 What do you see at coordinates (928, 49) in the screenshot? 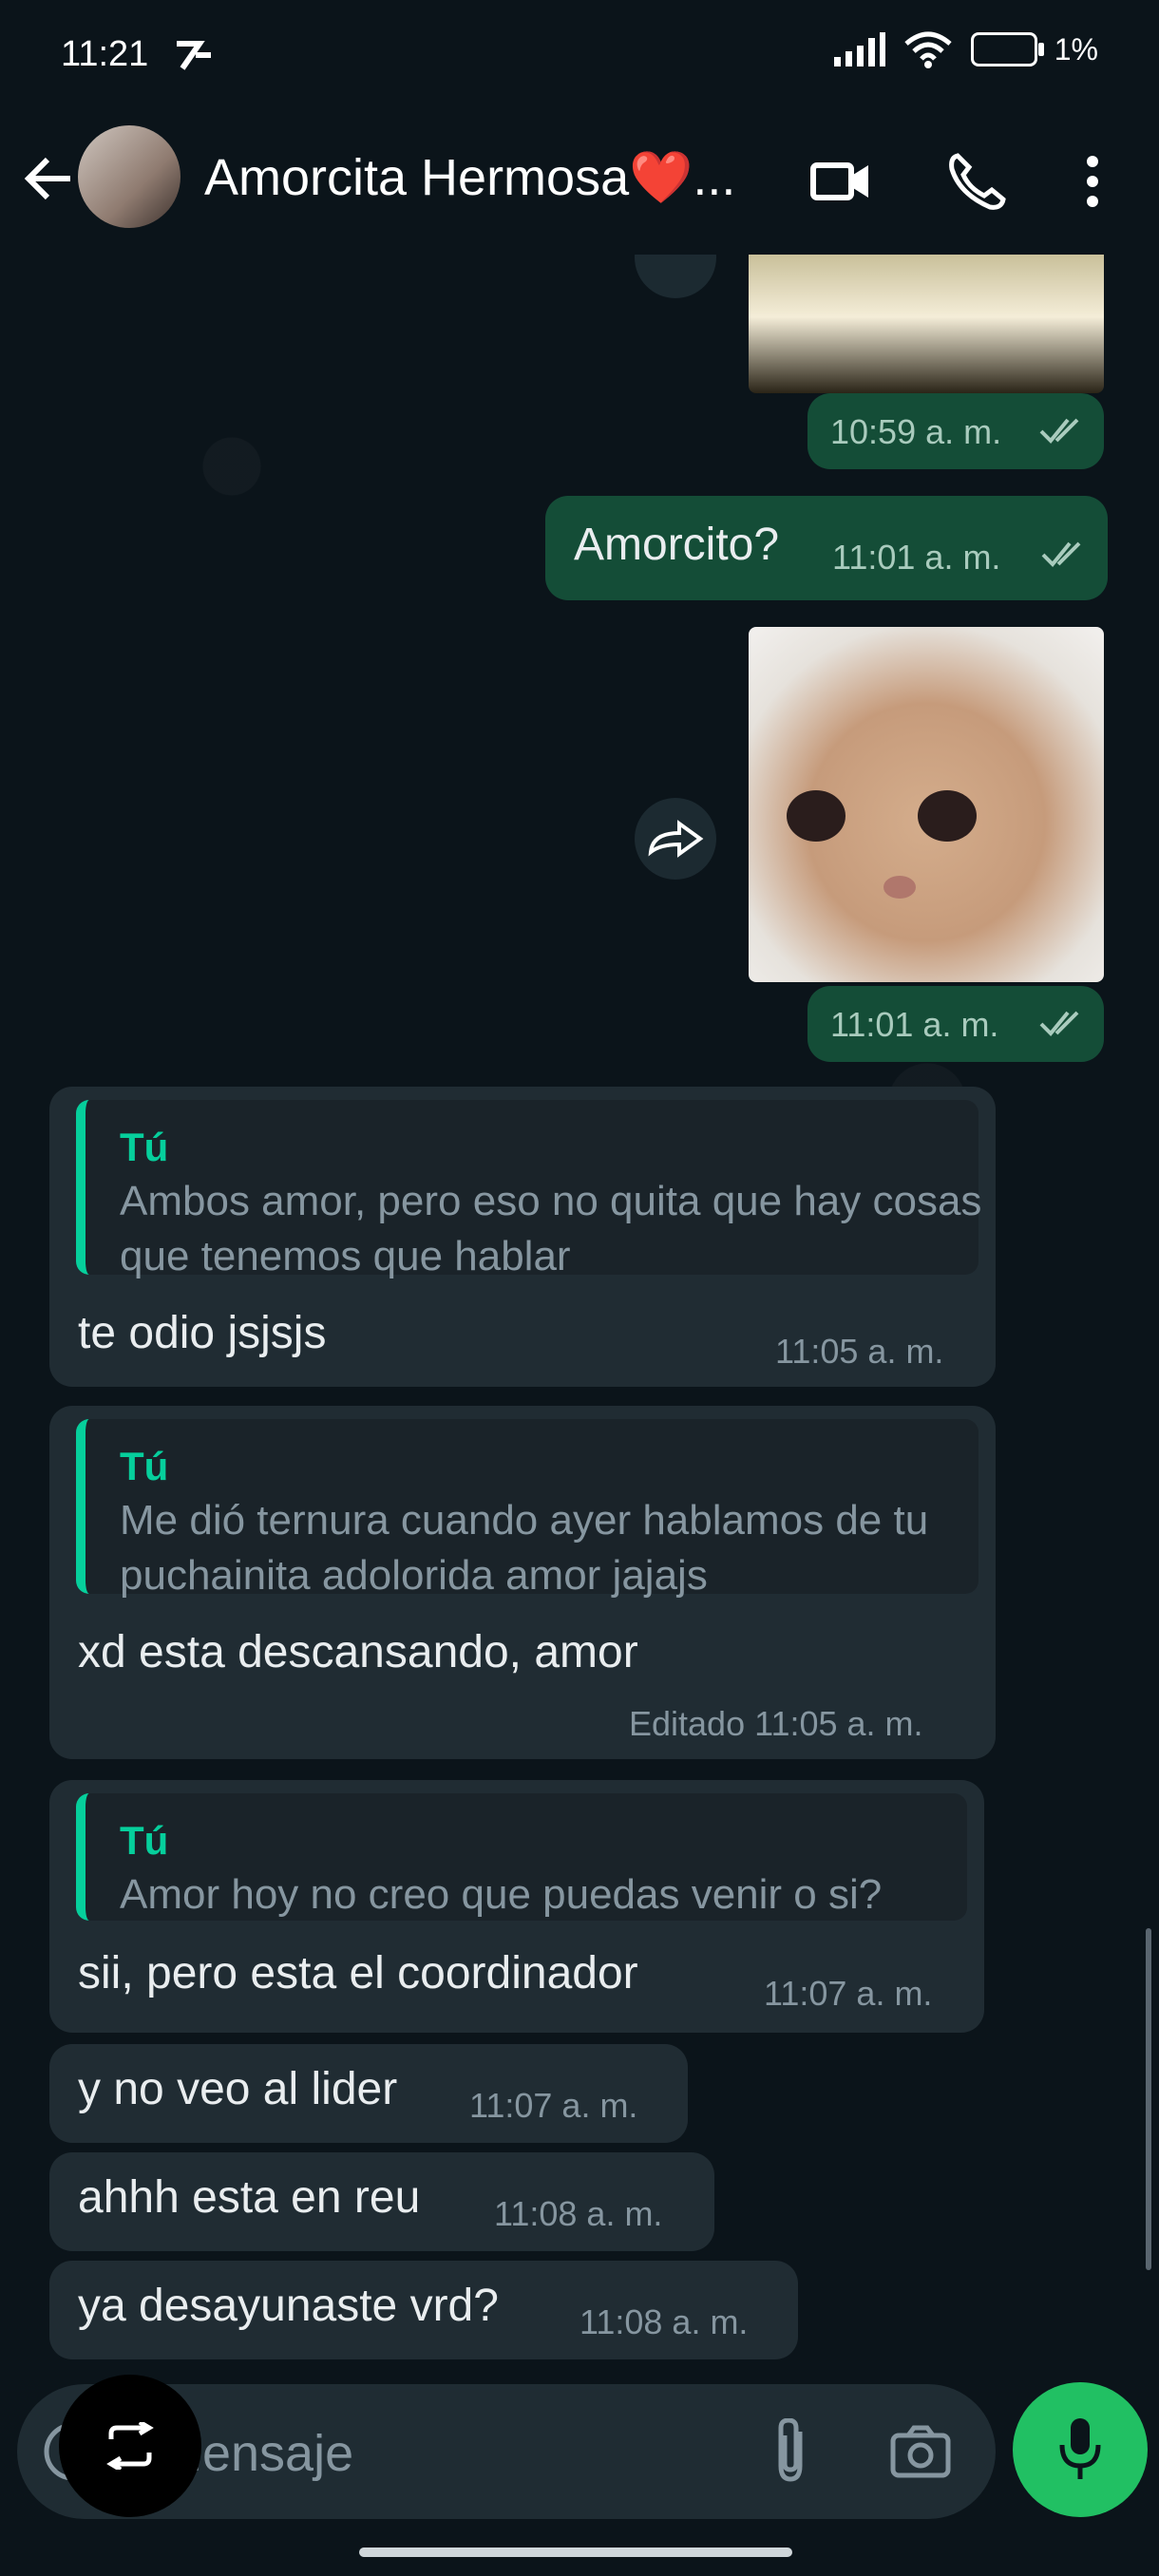
I see `wifi-icon` at bounding box center [928, 49].